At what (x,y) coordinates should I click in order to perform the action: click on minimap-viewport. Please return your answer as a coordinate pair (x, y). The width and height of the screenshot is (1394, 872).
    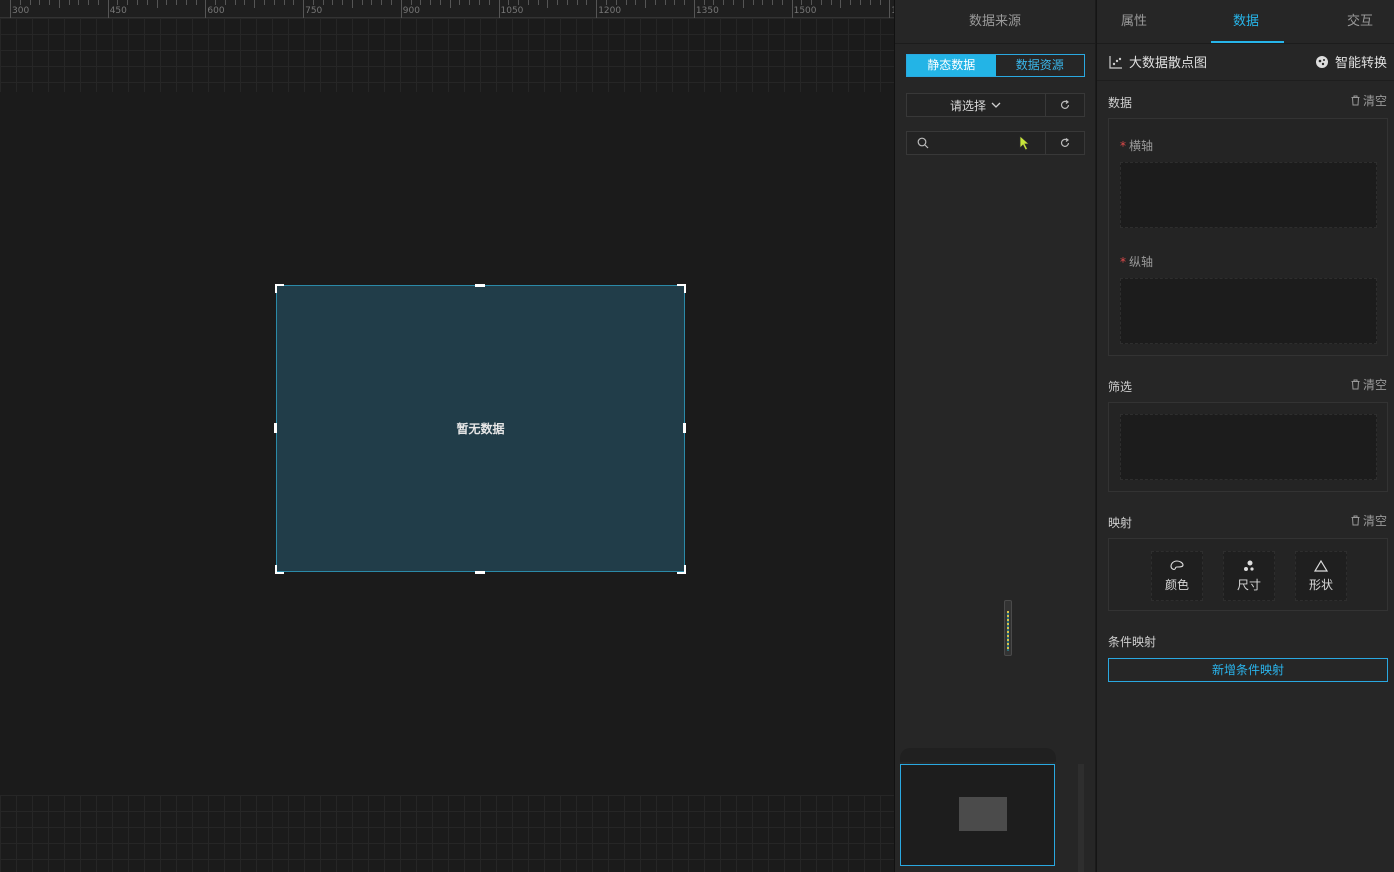
    Looking at the image, I should click on (983, 814).